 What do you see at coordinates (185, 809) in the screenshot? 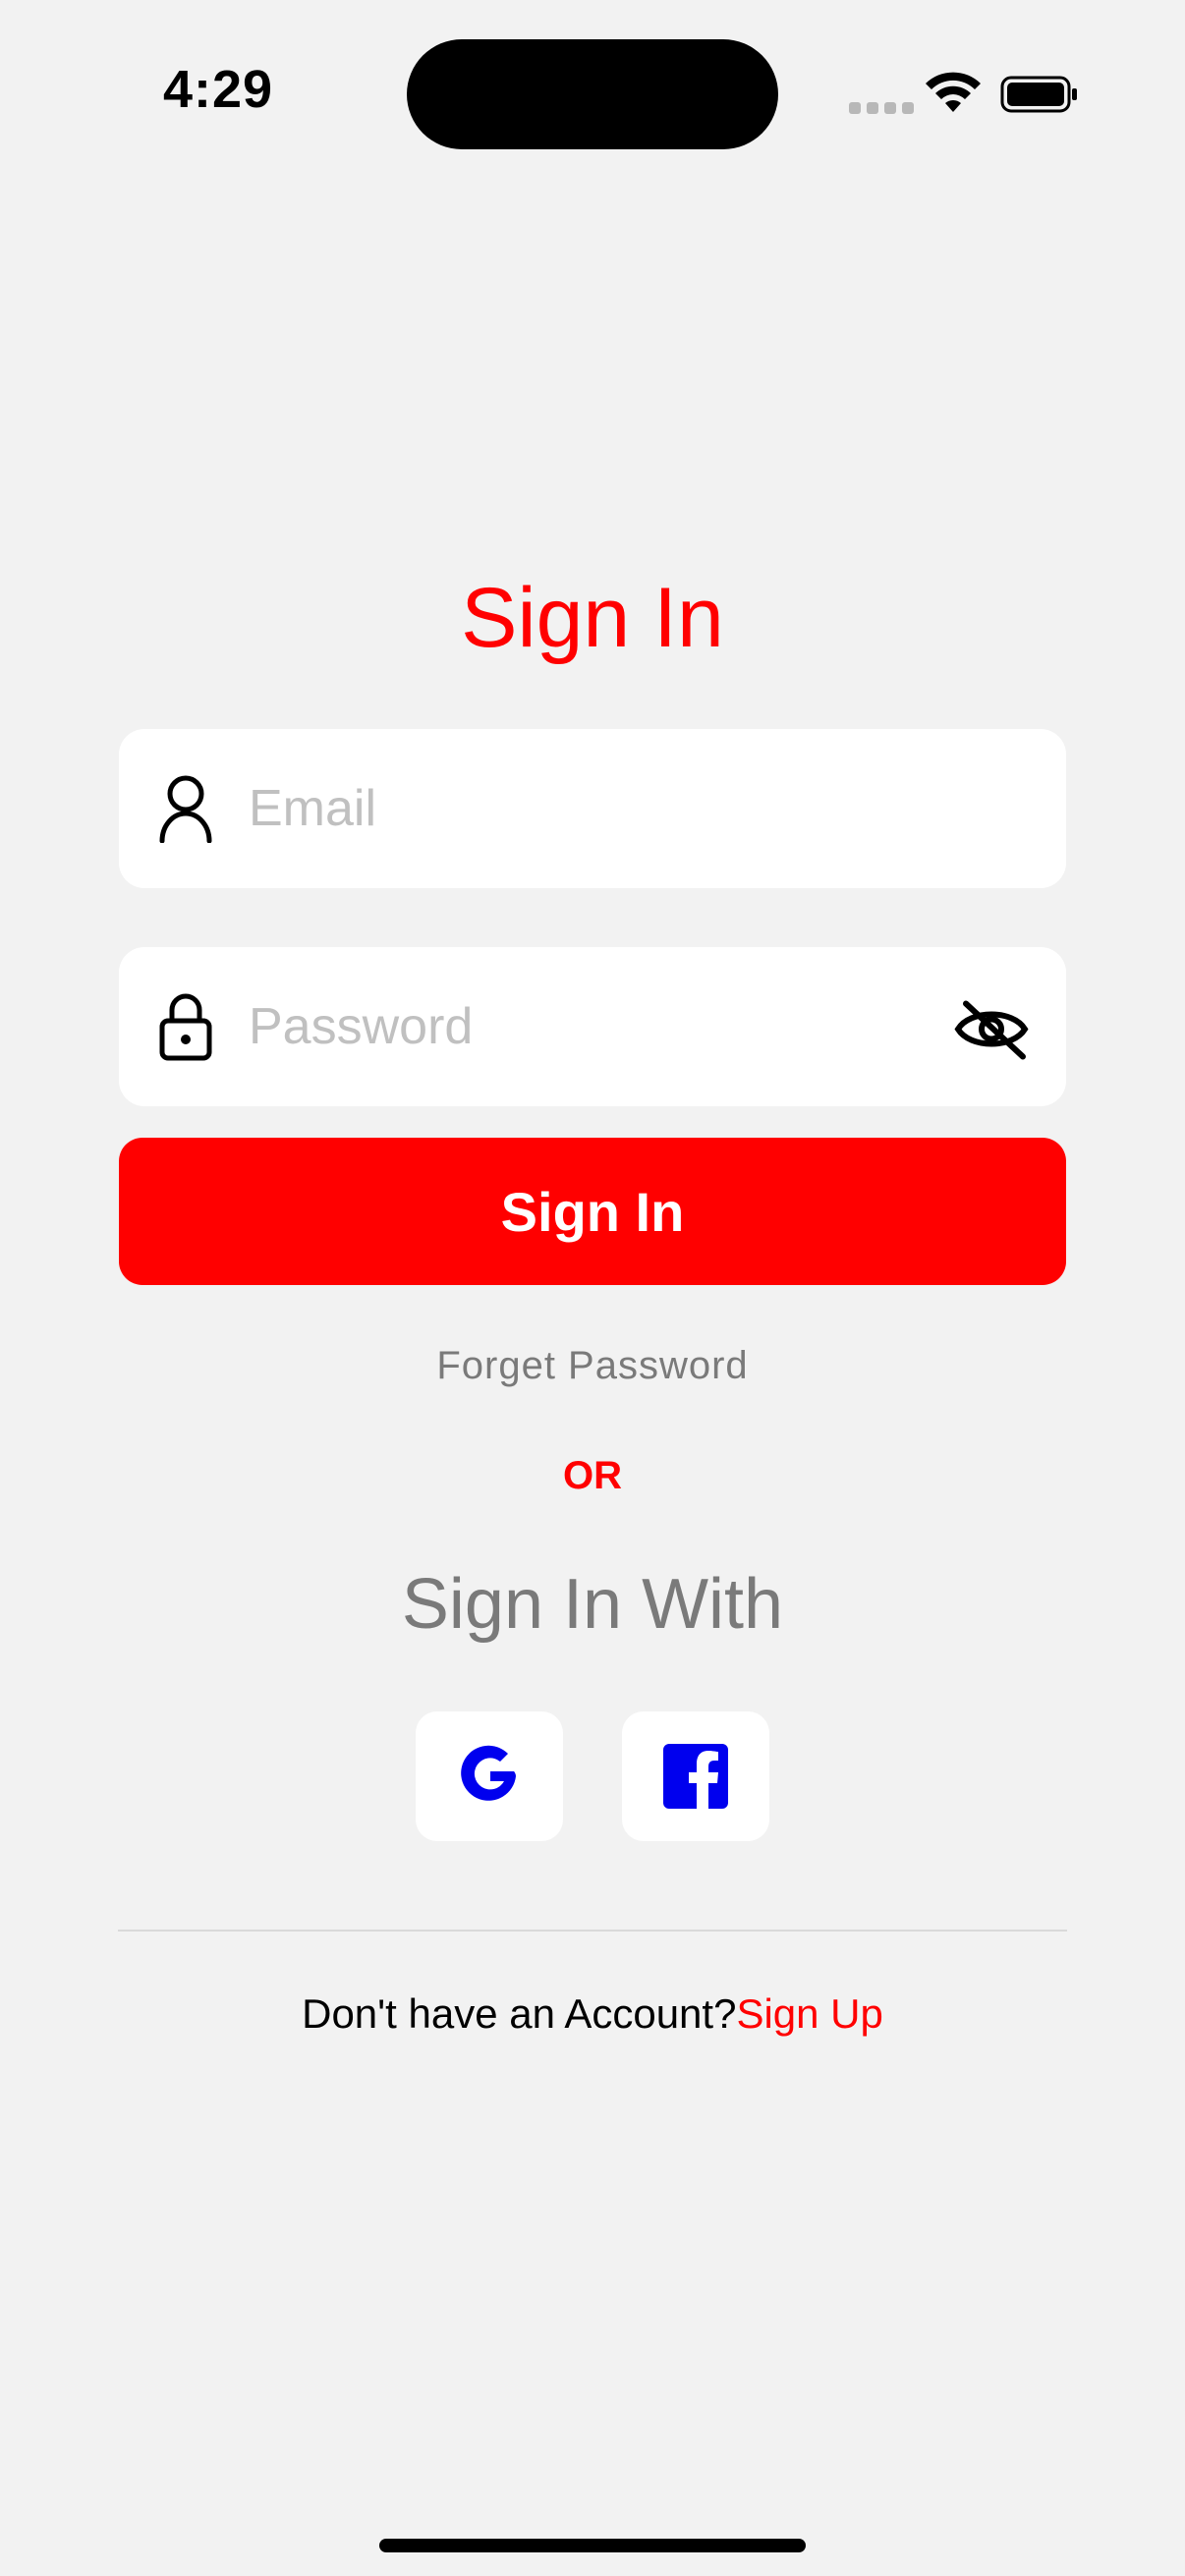
I see `person-icon` at bounding box center [185, 809].